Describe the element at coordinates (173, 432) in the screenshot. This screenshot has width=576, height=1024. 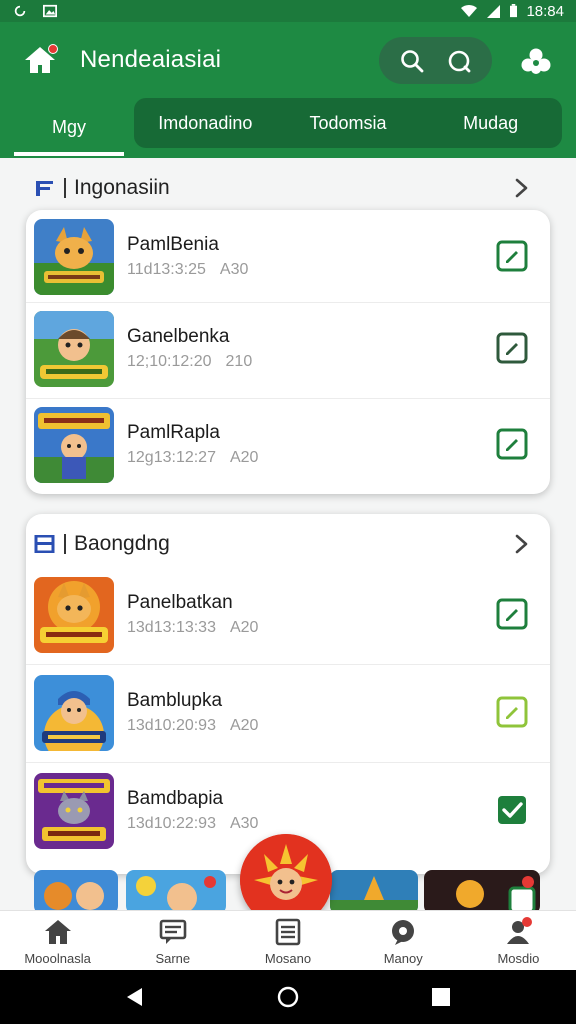
I see `item-name: PamlRapla` at that location.